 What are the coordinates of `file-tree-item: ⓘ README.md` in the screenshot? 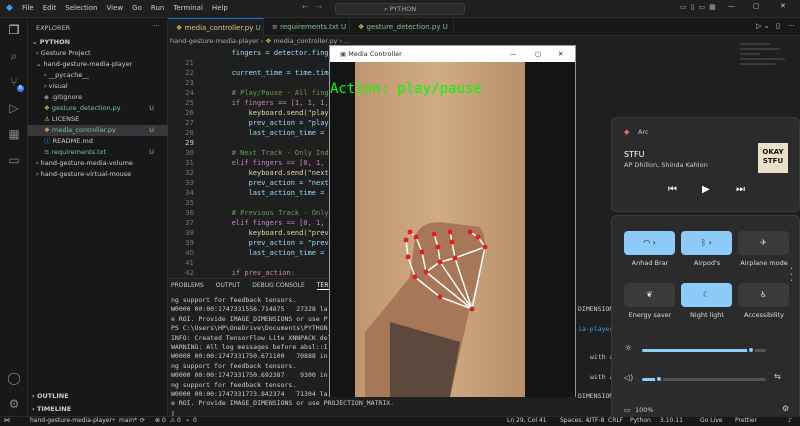 It's located at (98, 141).